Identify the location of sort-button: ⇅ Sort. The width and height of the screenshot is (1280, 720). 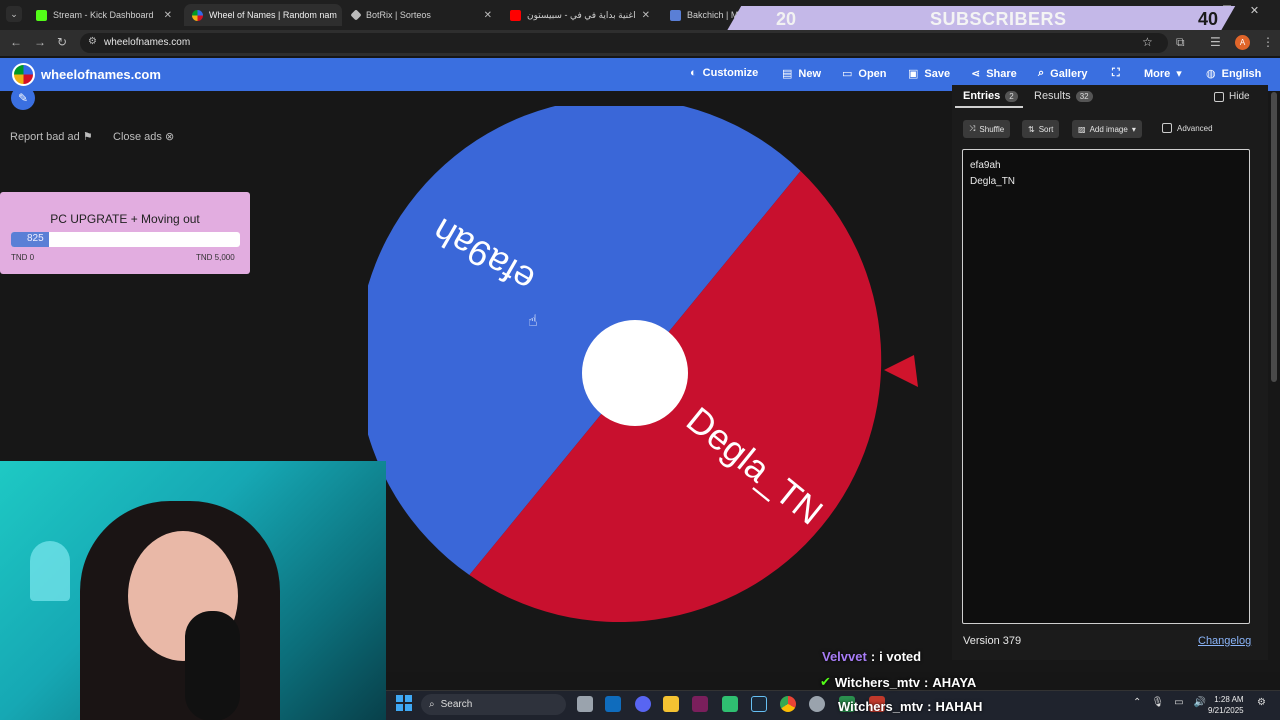
(1041, 129).